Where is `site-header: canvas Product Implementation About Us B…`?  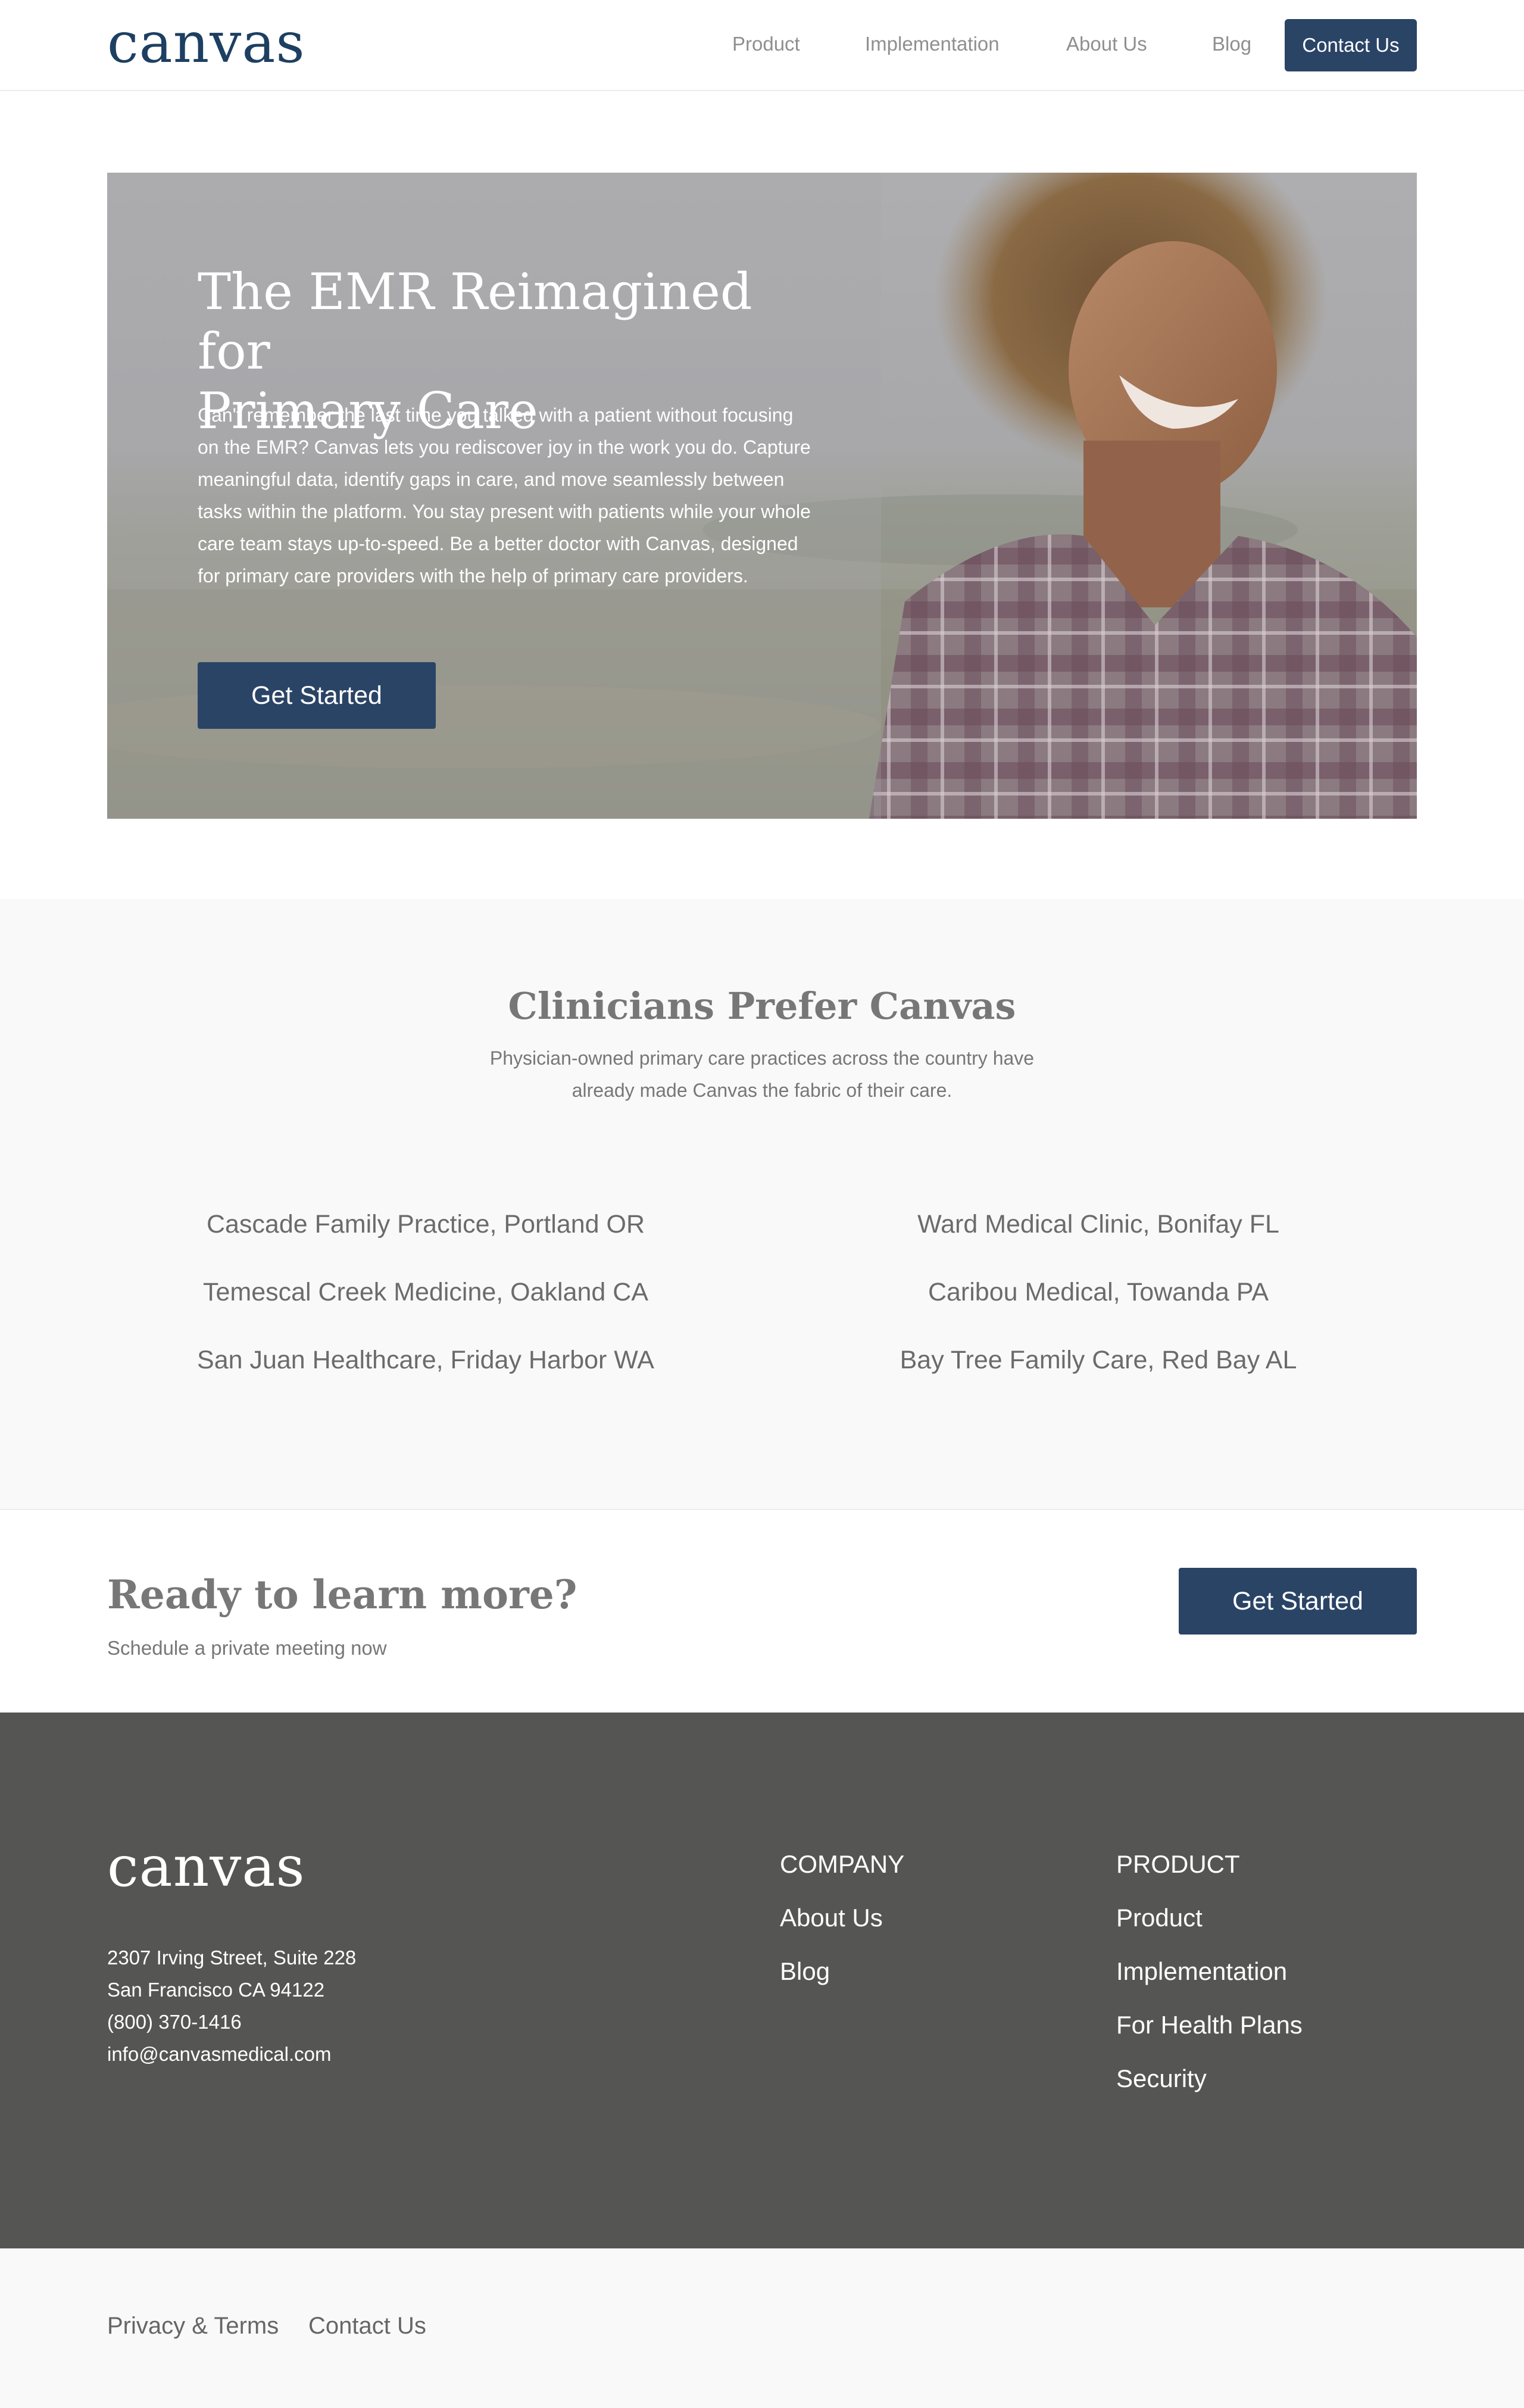 site-header: canvas Product Implementation About Us B… is located at coordinates (762, 45).